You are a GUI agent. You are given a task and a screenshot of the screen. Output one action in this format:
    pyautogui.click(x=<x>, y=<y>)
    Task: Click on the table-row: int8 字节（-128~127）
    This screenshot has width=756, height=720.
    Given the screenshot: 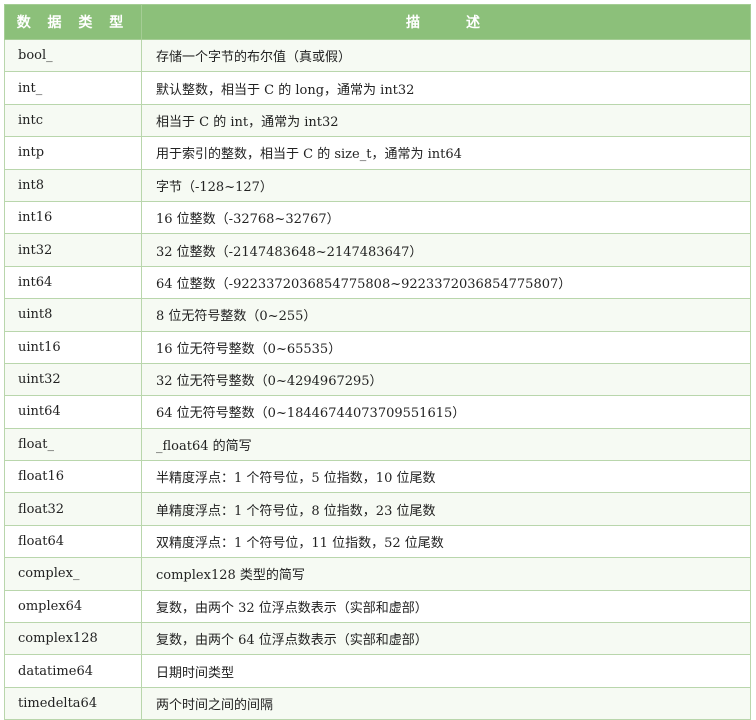 What is the action you would take?
    pyautogui.click(x=377, y=185)
    